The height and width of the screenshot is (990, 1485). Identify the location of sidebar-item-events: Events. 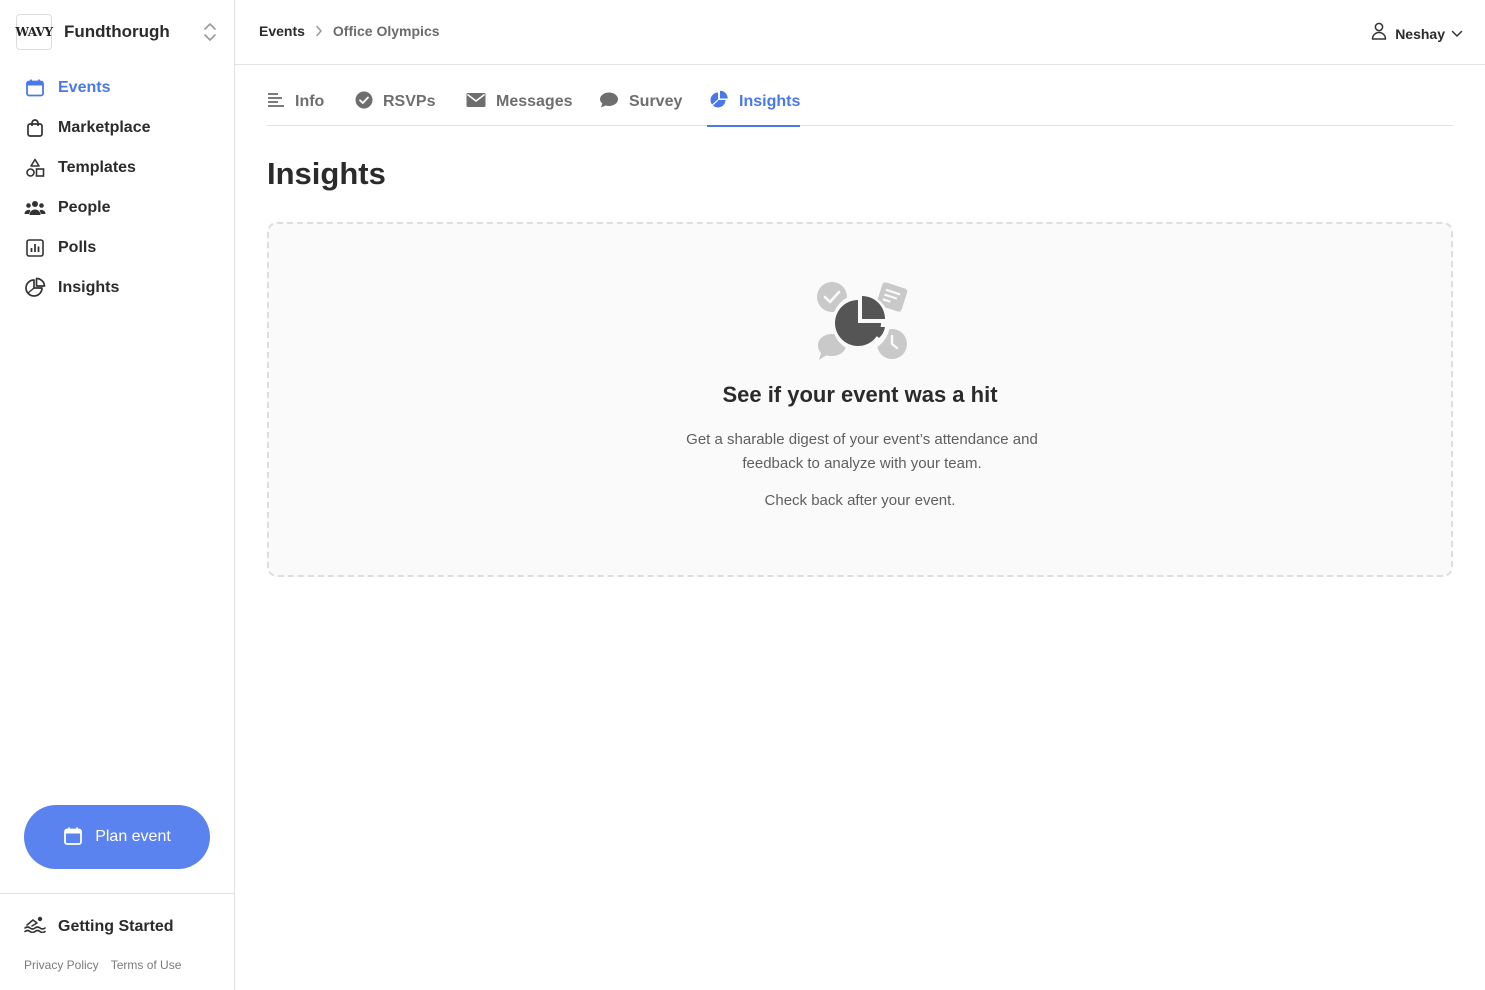
(117, 88).